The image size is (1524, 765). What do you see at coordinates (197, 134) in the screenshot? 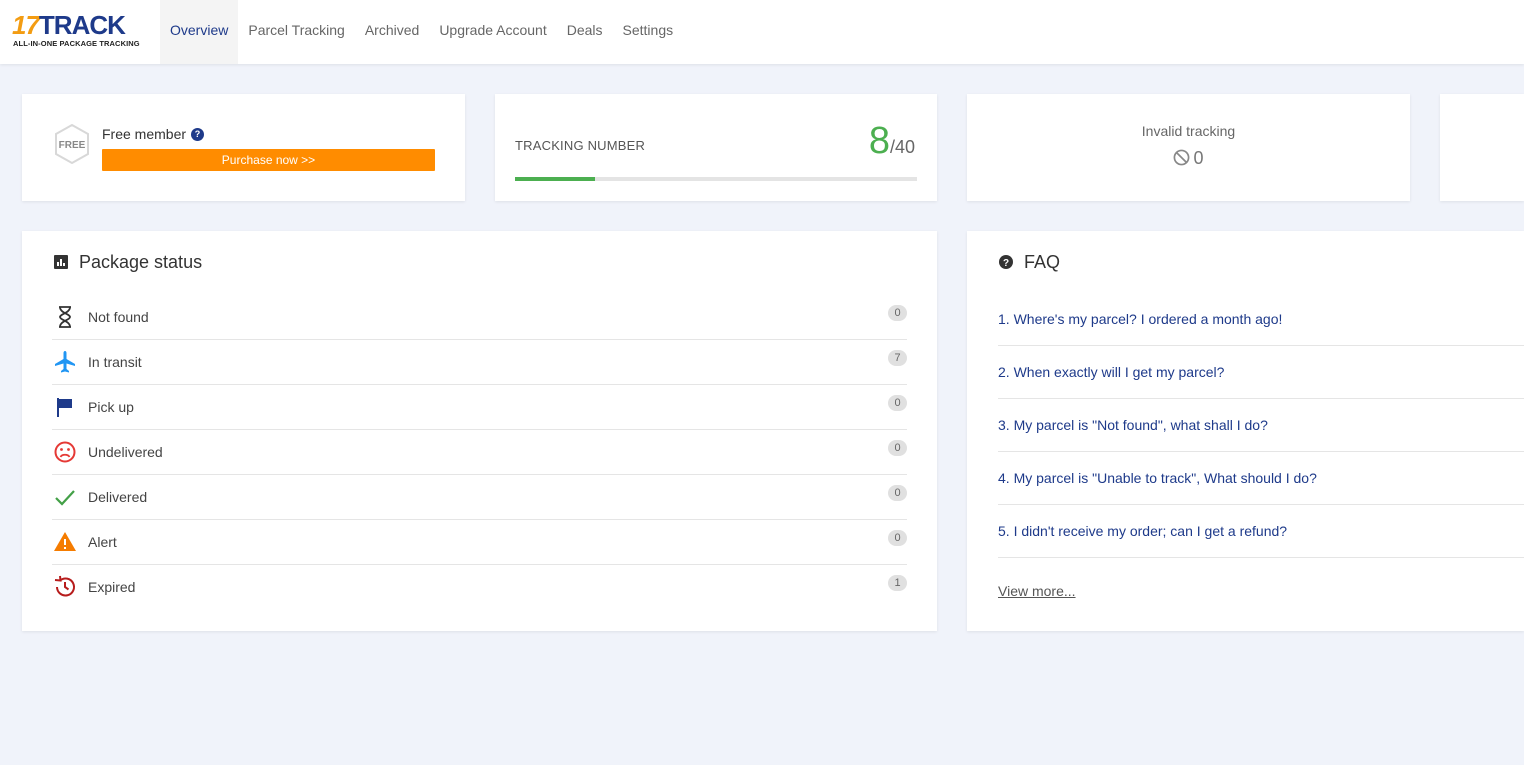
I see `help-icon: ?` at bounding box center [197, 134].